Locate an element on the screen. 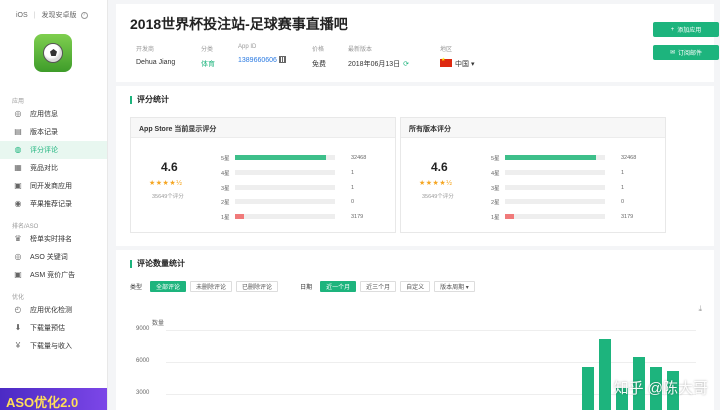 The image size is (720, 410). sidebar-item: ▤ 版本记录 is located at coordinates (53, 132).